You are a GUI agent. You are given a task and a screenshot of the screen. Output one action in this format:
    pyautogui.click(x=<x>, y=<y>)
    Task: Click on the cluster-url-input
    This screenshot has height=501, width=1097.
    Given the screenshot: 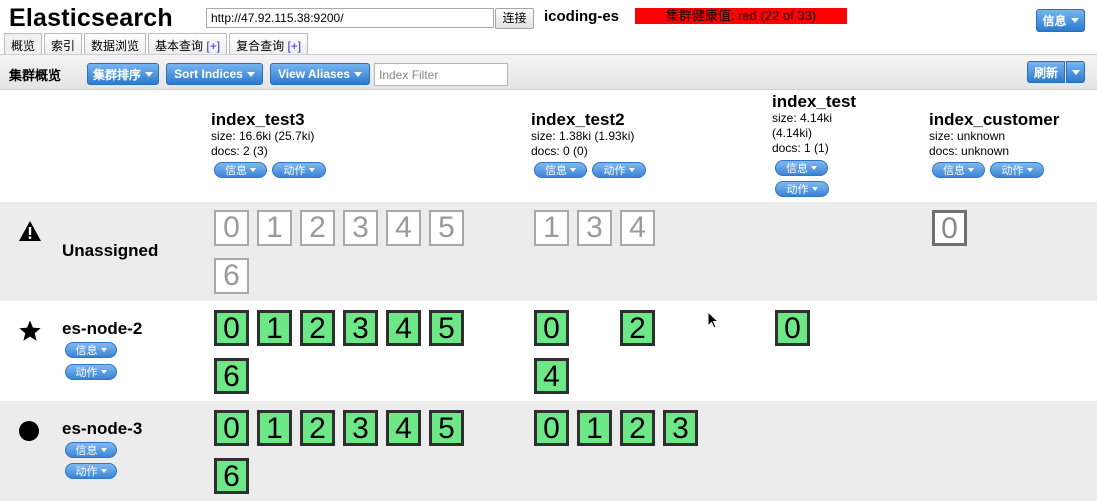 What is the action you would take?
    pyautogui.click(x=350, y=18)
    